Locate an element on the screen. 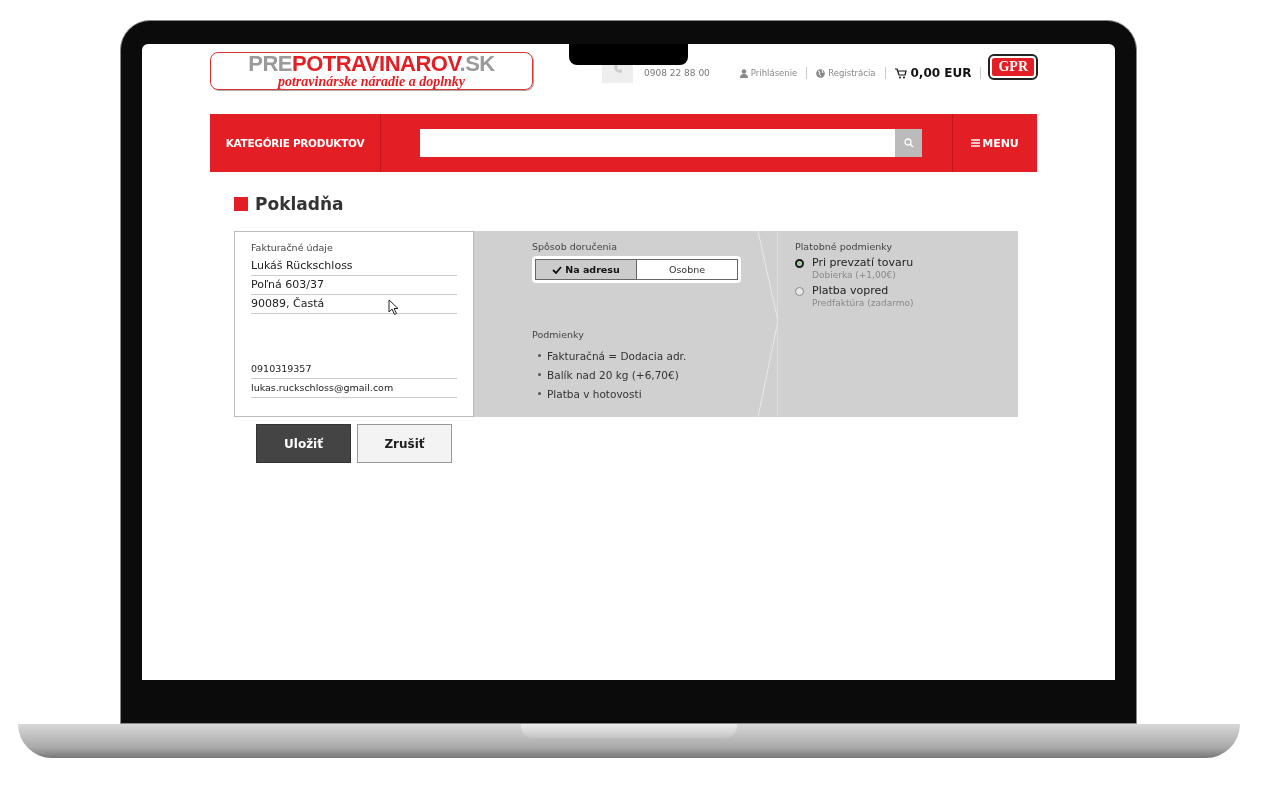 This screenshot has width=1269, height=799. phone-number: 0908 22 88 00 is located at coordinates (677, 73).